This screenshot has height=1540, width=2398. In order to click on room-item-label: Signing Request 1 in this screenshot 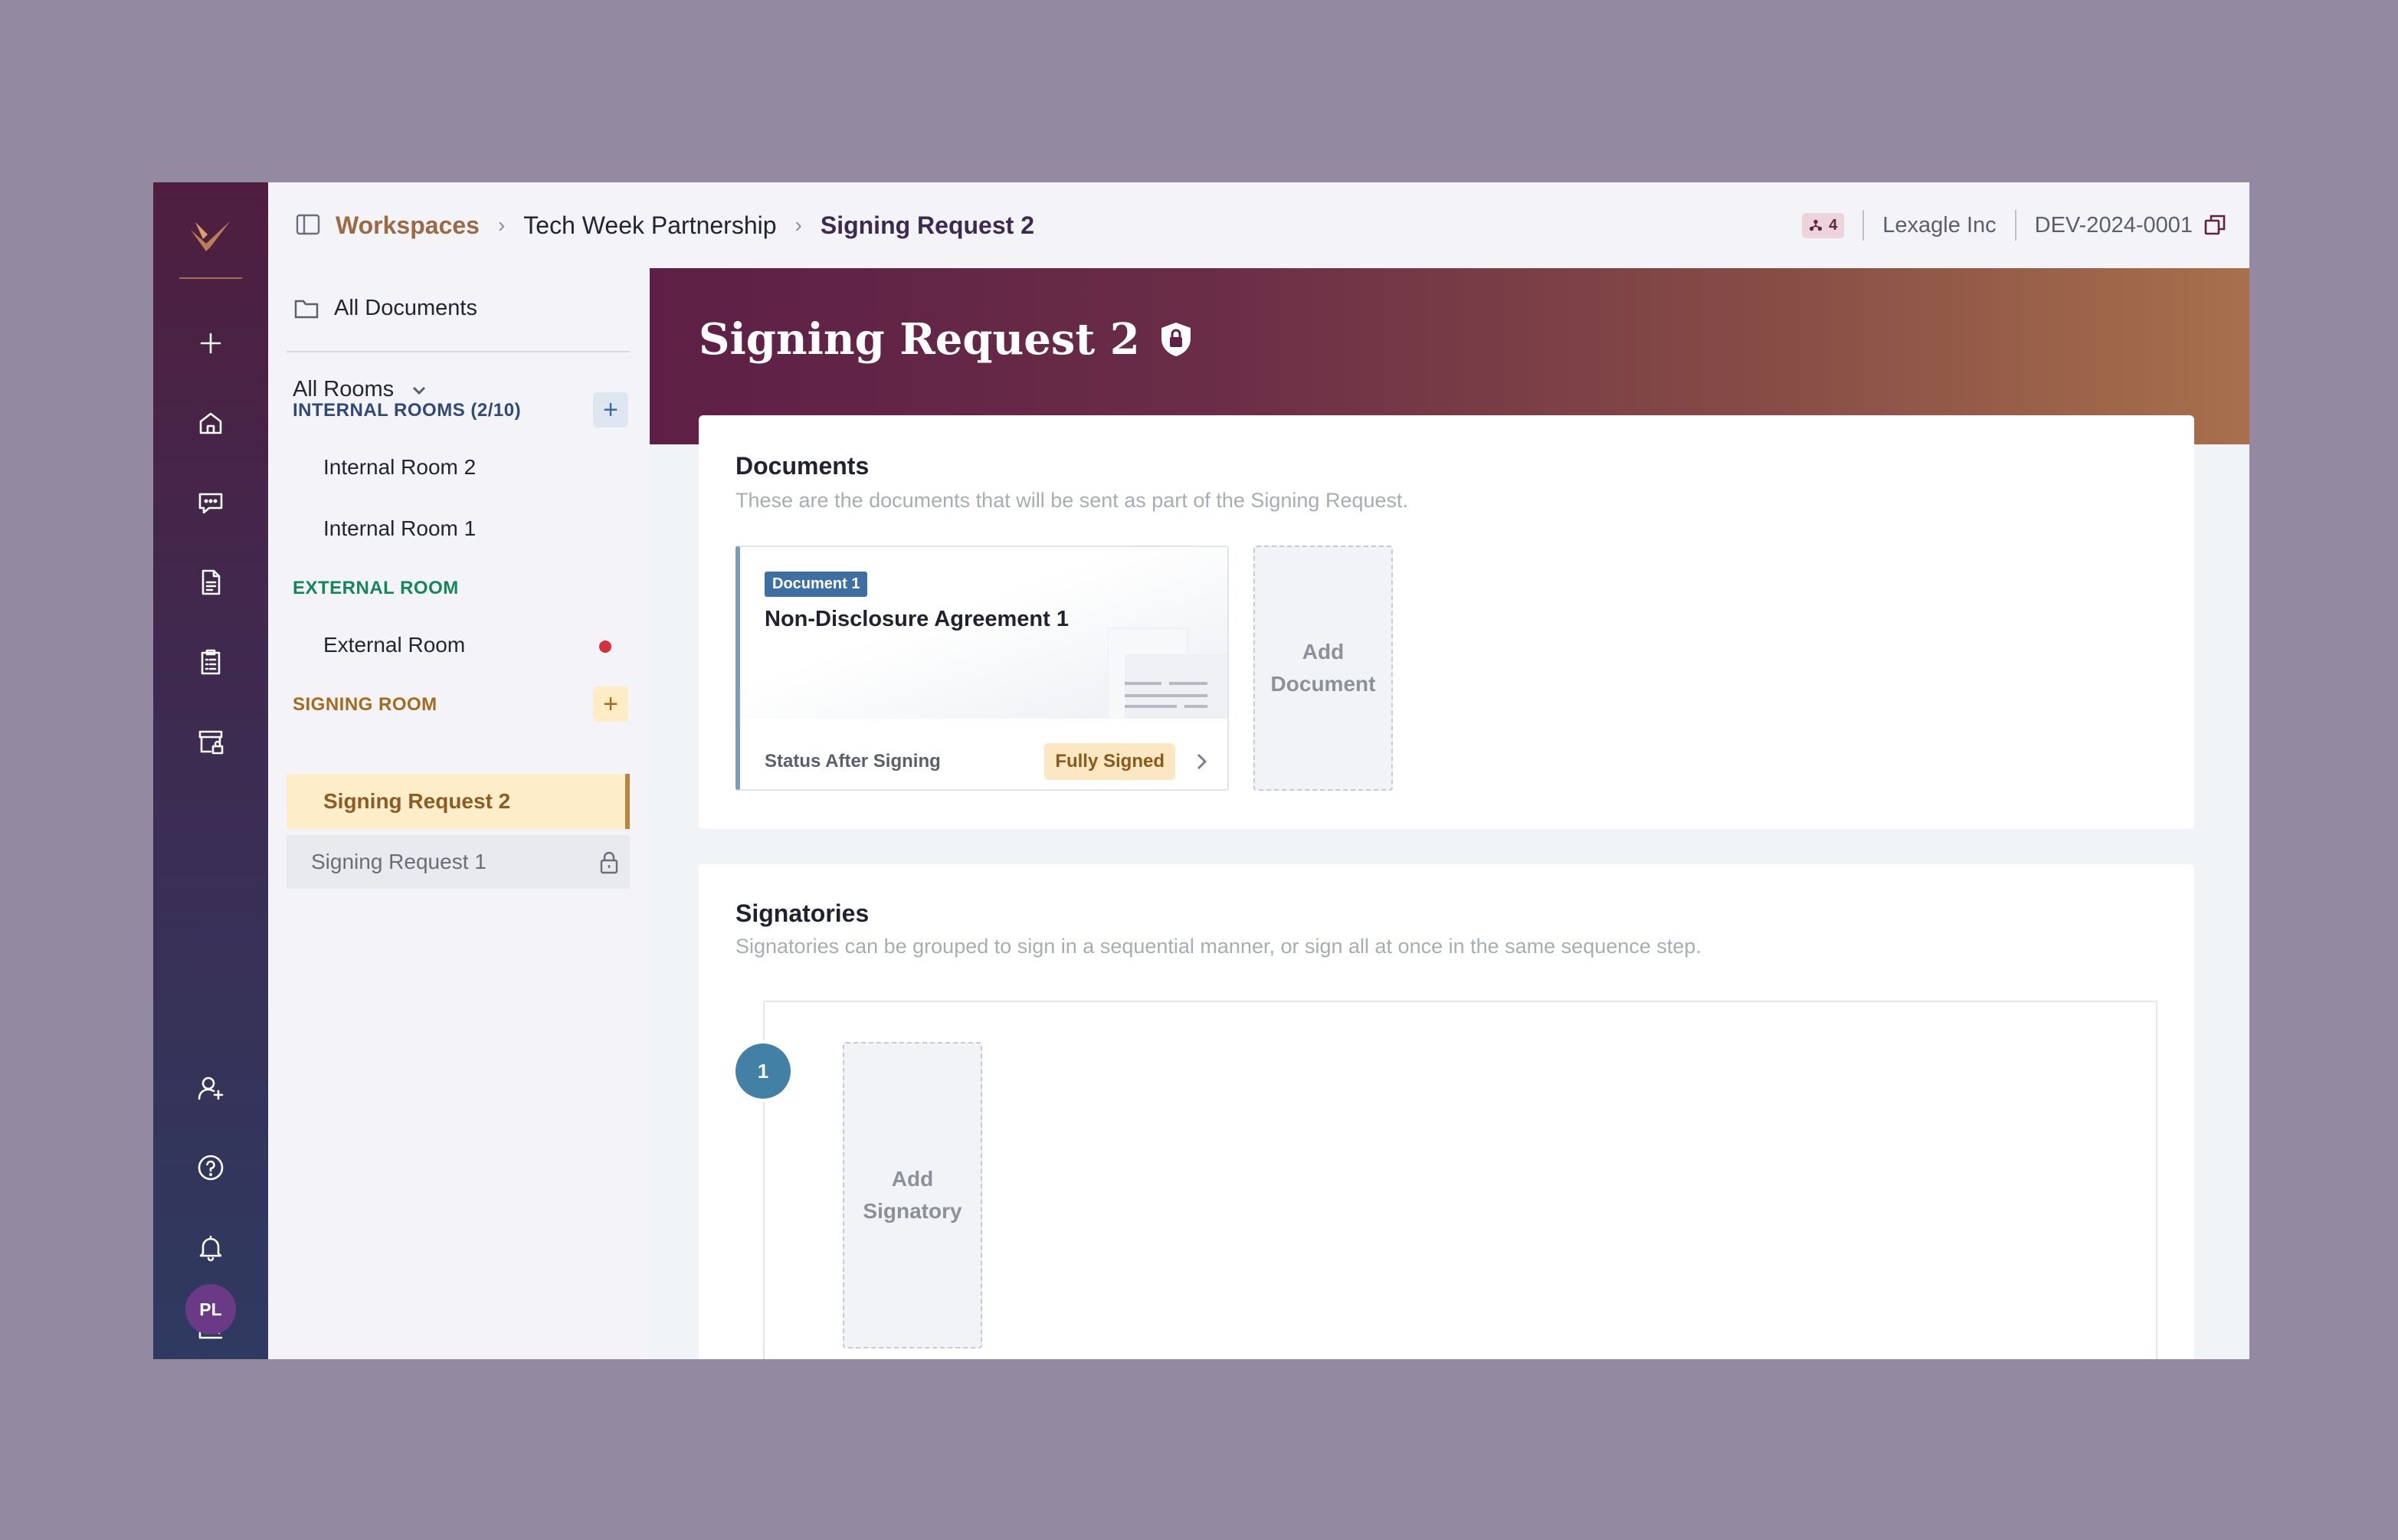, I will do `click(399, 861)`.